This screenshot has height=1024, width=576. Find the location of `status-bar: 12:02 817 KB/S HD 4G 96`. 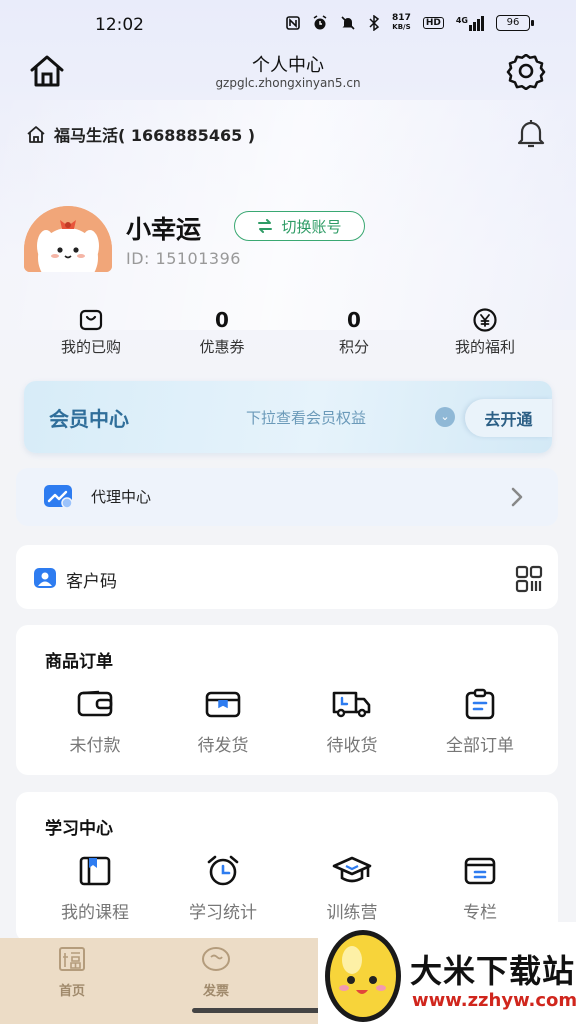

status-bar: 12:02 817 KB/S HD 4G 96 is located at coordinates (288, 23).